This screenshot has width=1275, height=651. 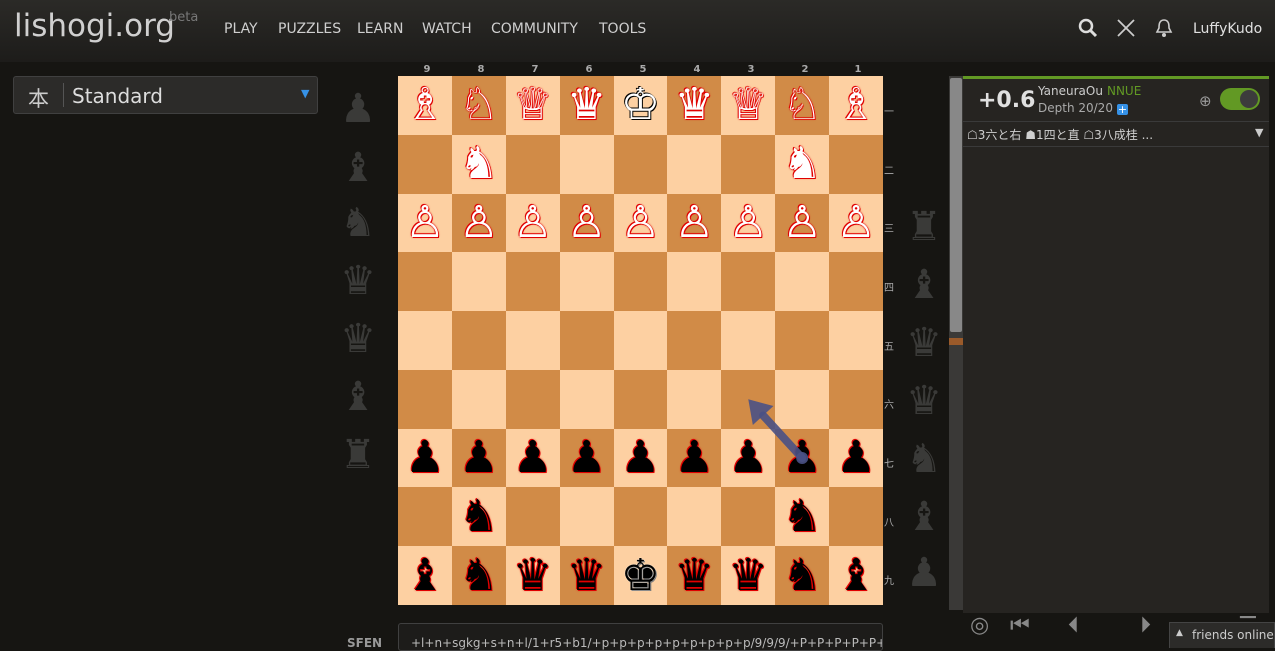 What do you see at coordinates (358, 168) in the screenshot?
I see `spare-lance-icon: ♝` at bounding box center [358, 168].